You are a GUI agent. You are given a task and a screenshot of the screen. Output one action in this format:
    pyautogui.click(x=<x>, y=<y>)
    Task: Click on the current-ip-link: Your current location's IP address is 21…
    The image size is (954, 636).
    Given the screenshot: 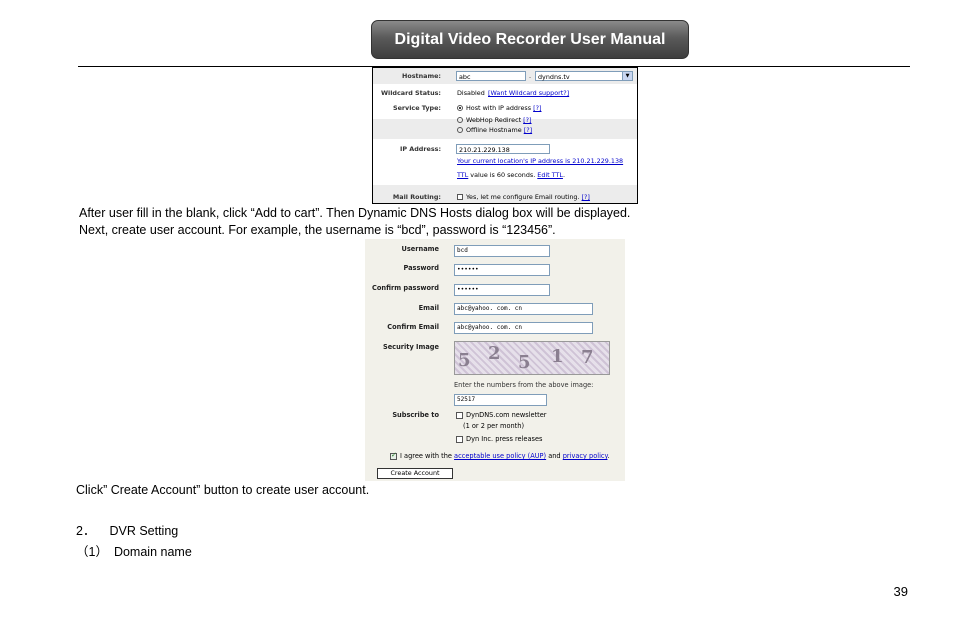 What is the action you would take?
    pyautogui.click(x=540, y=161)
    